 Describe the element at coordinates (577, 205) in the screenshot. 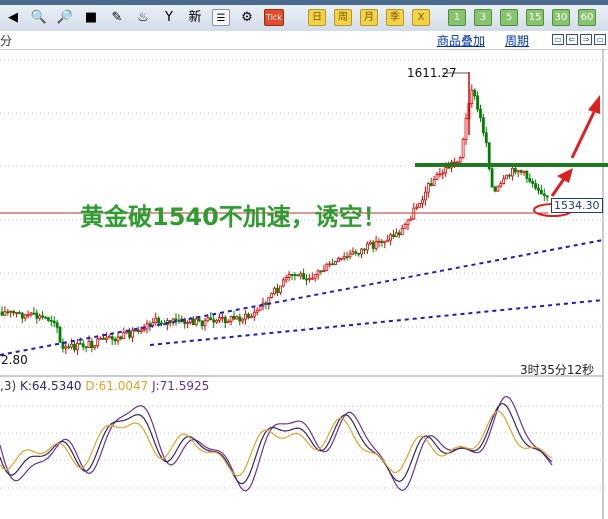

I see `current-price-tag: 1534.30` at that location.